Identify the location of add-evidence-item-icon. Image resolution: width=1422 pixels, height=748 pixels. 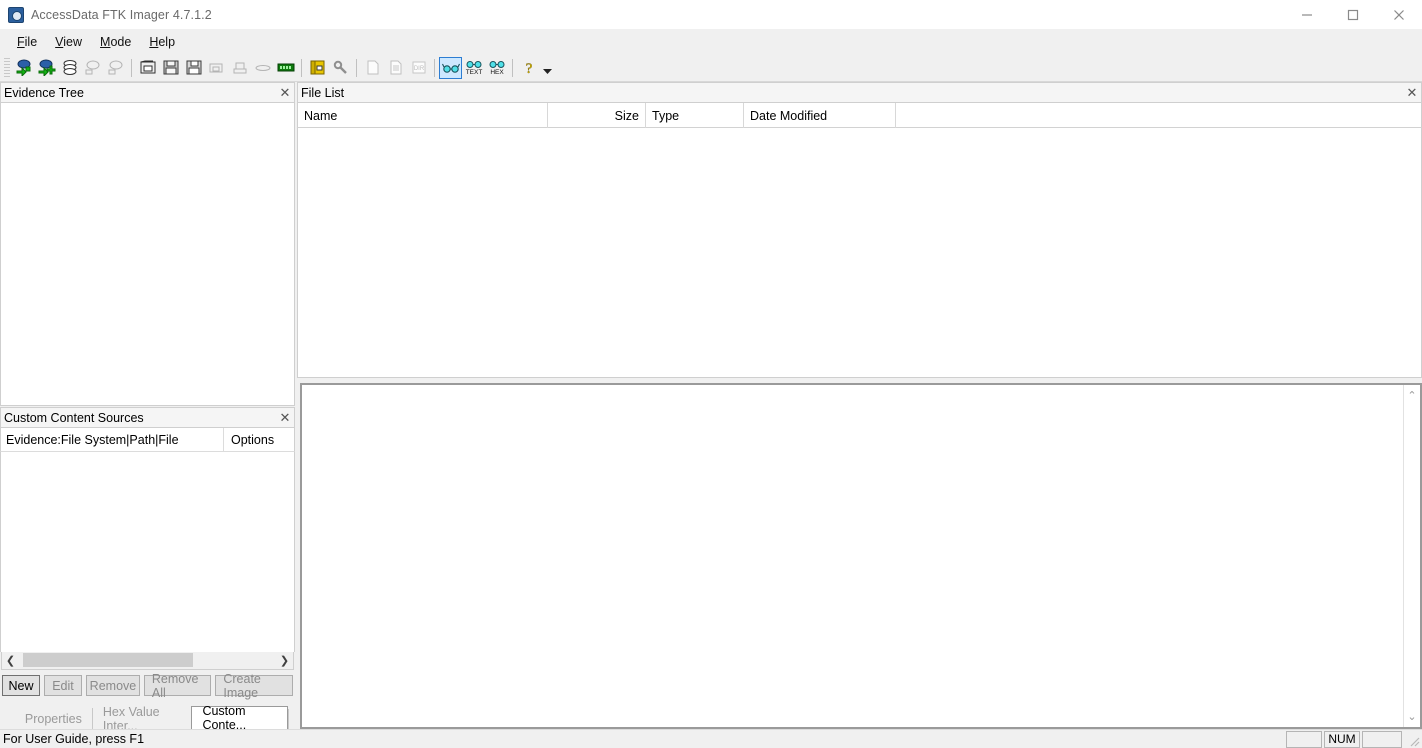
(23, 68).